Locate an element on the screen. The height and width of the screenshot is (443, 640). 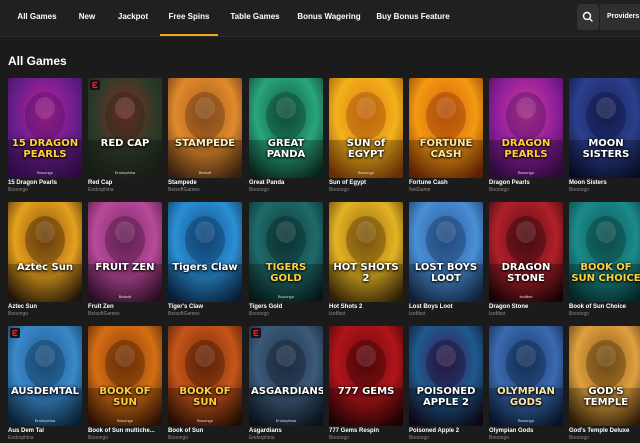
providers-label: Providers is located at coordinates (623, 16).